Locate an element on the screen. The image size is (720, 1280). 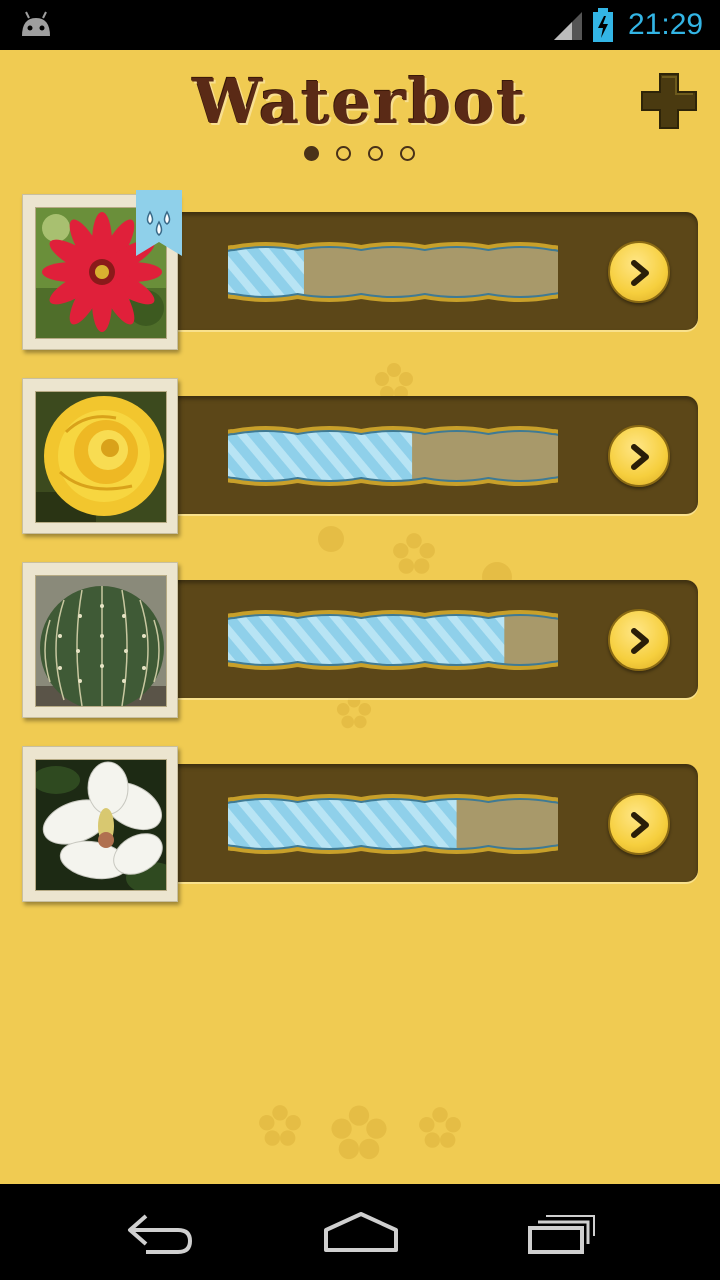
home-icon is located at coordinates (361, 1233).